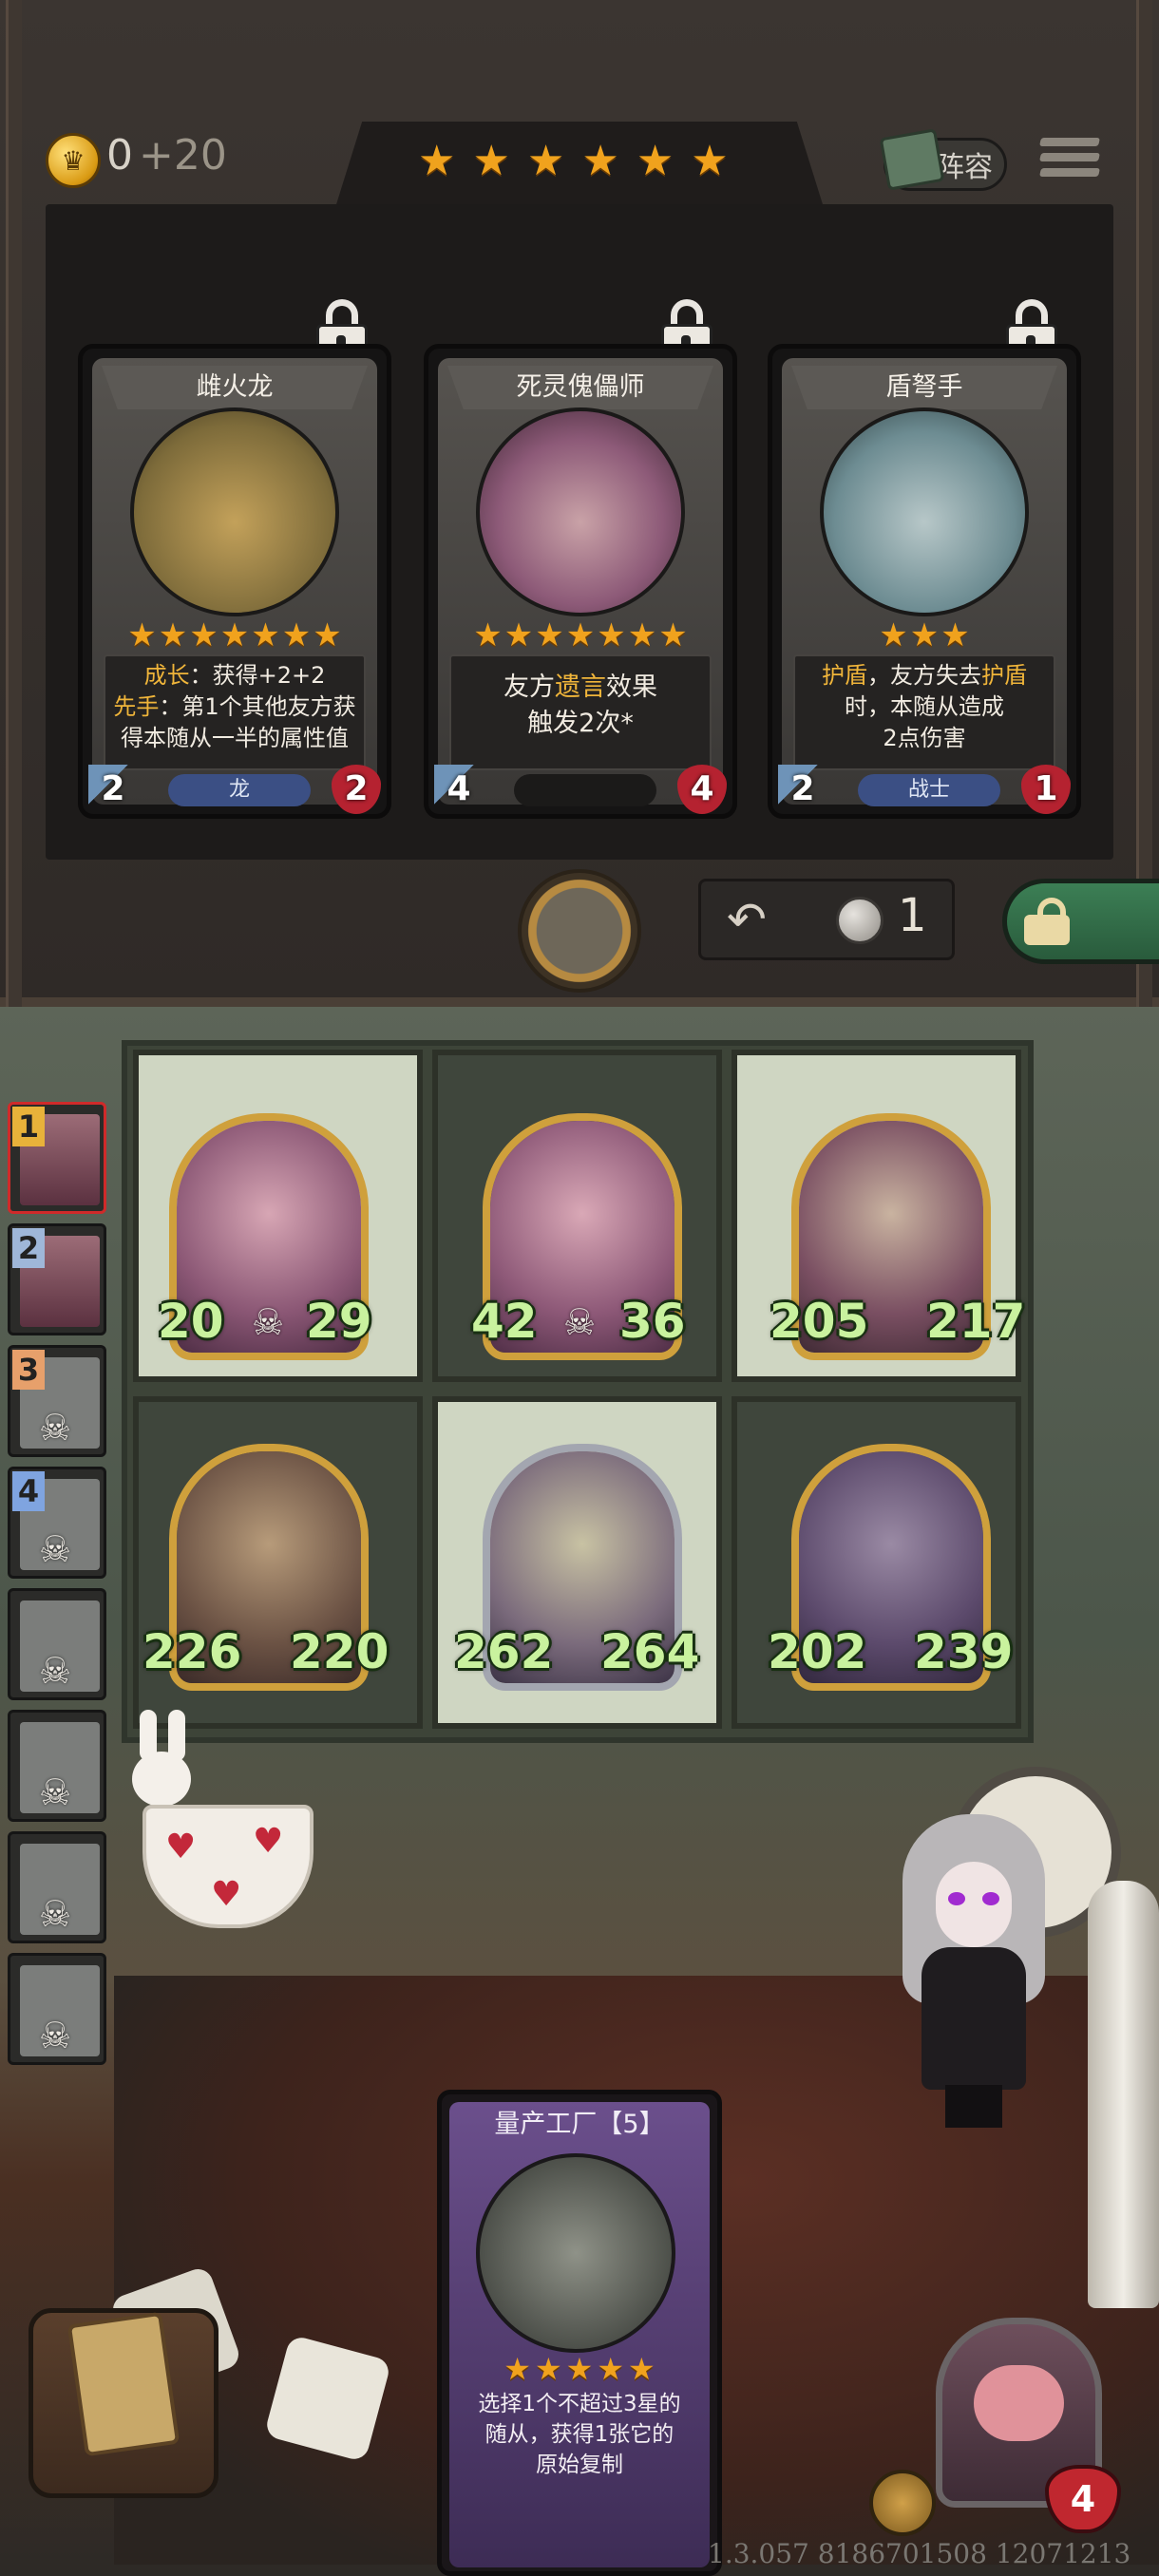 The width and height of the screenshot is (1159, 2576). I want to click on player-ranking-list: 1 2 ☠ 3 ☠ 4 ☠ ☠ ☠ ☠, so click(56, 1600).